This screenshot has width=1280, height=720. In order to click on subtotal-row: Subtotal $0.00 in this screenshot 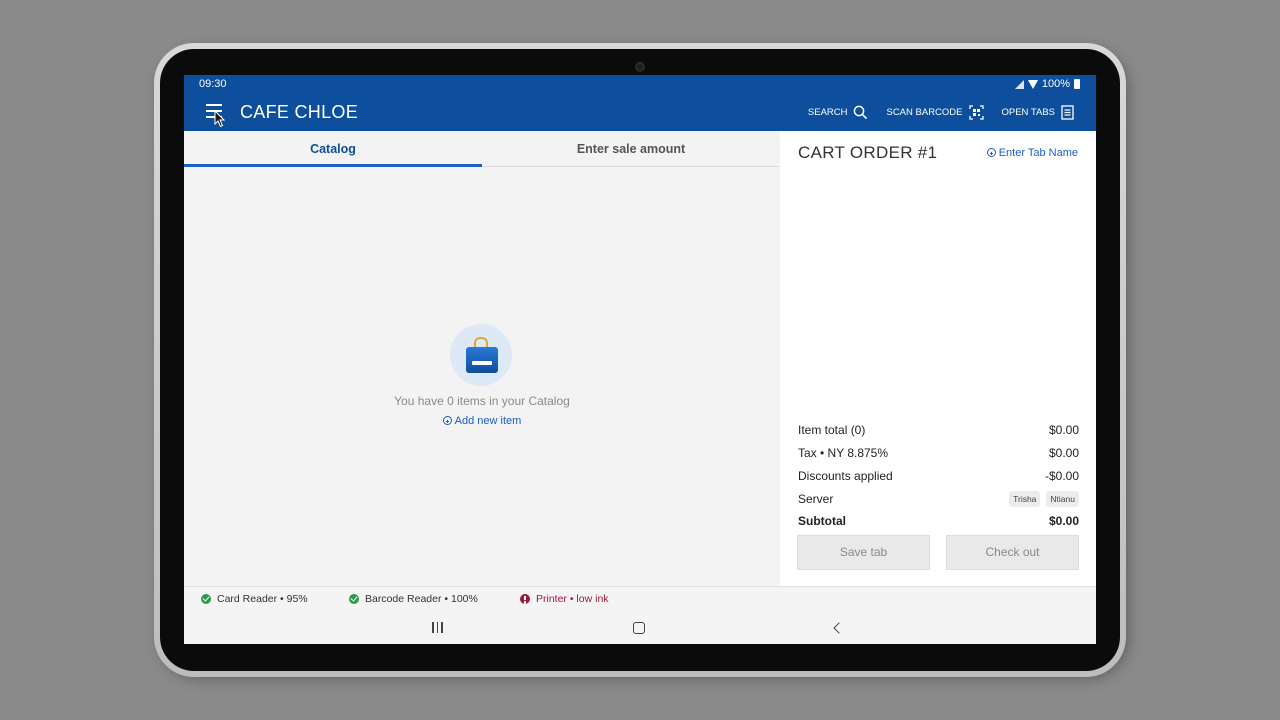, I will do `click(938, 521)`.